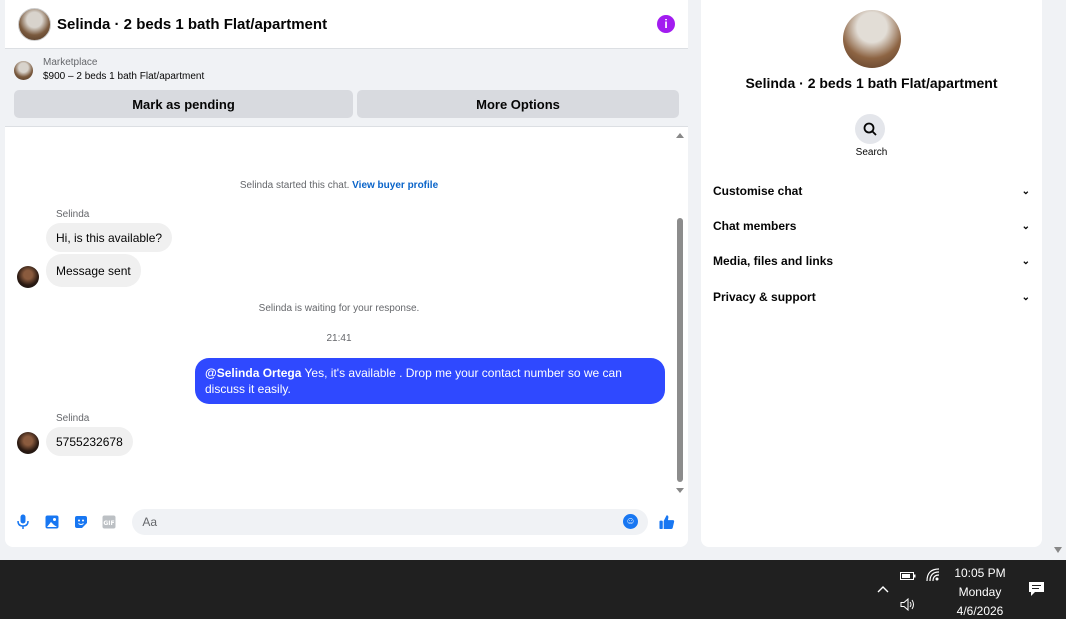 Image resolution: width=1066 pixels, height=619 pixels. What do you see at coordinates (755, 226) in the screenshot?
I see `row-label: Chat members` at bounding box center [755, 226].